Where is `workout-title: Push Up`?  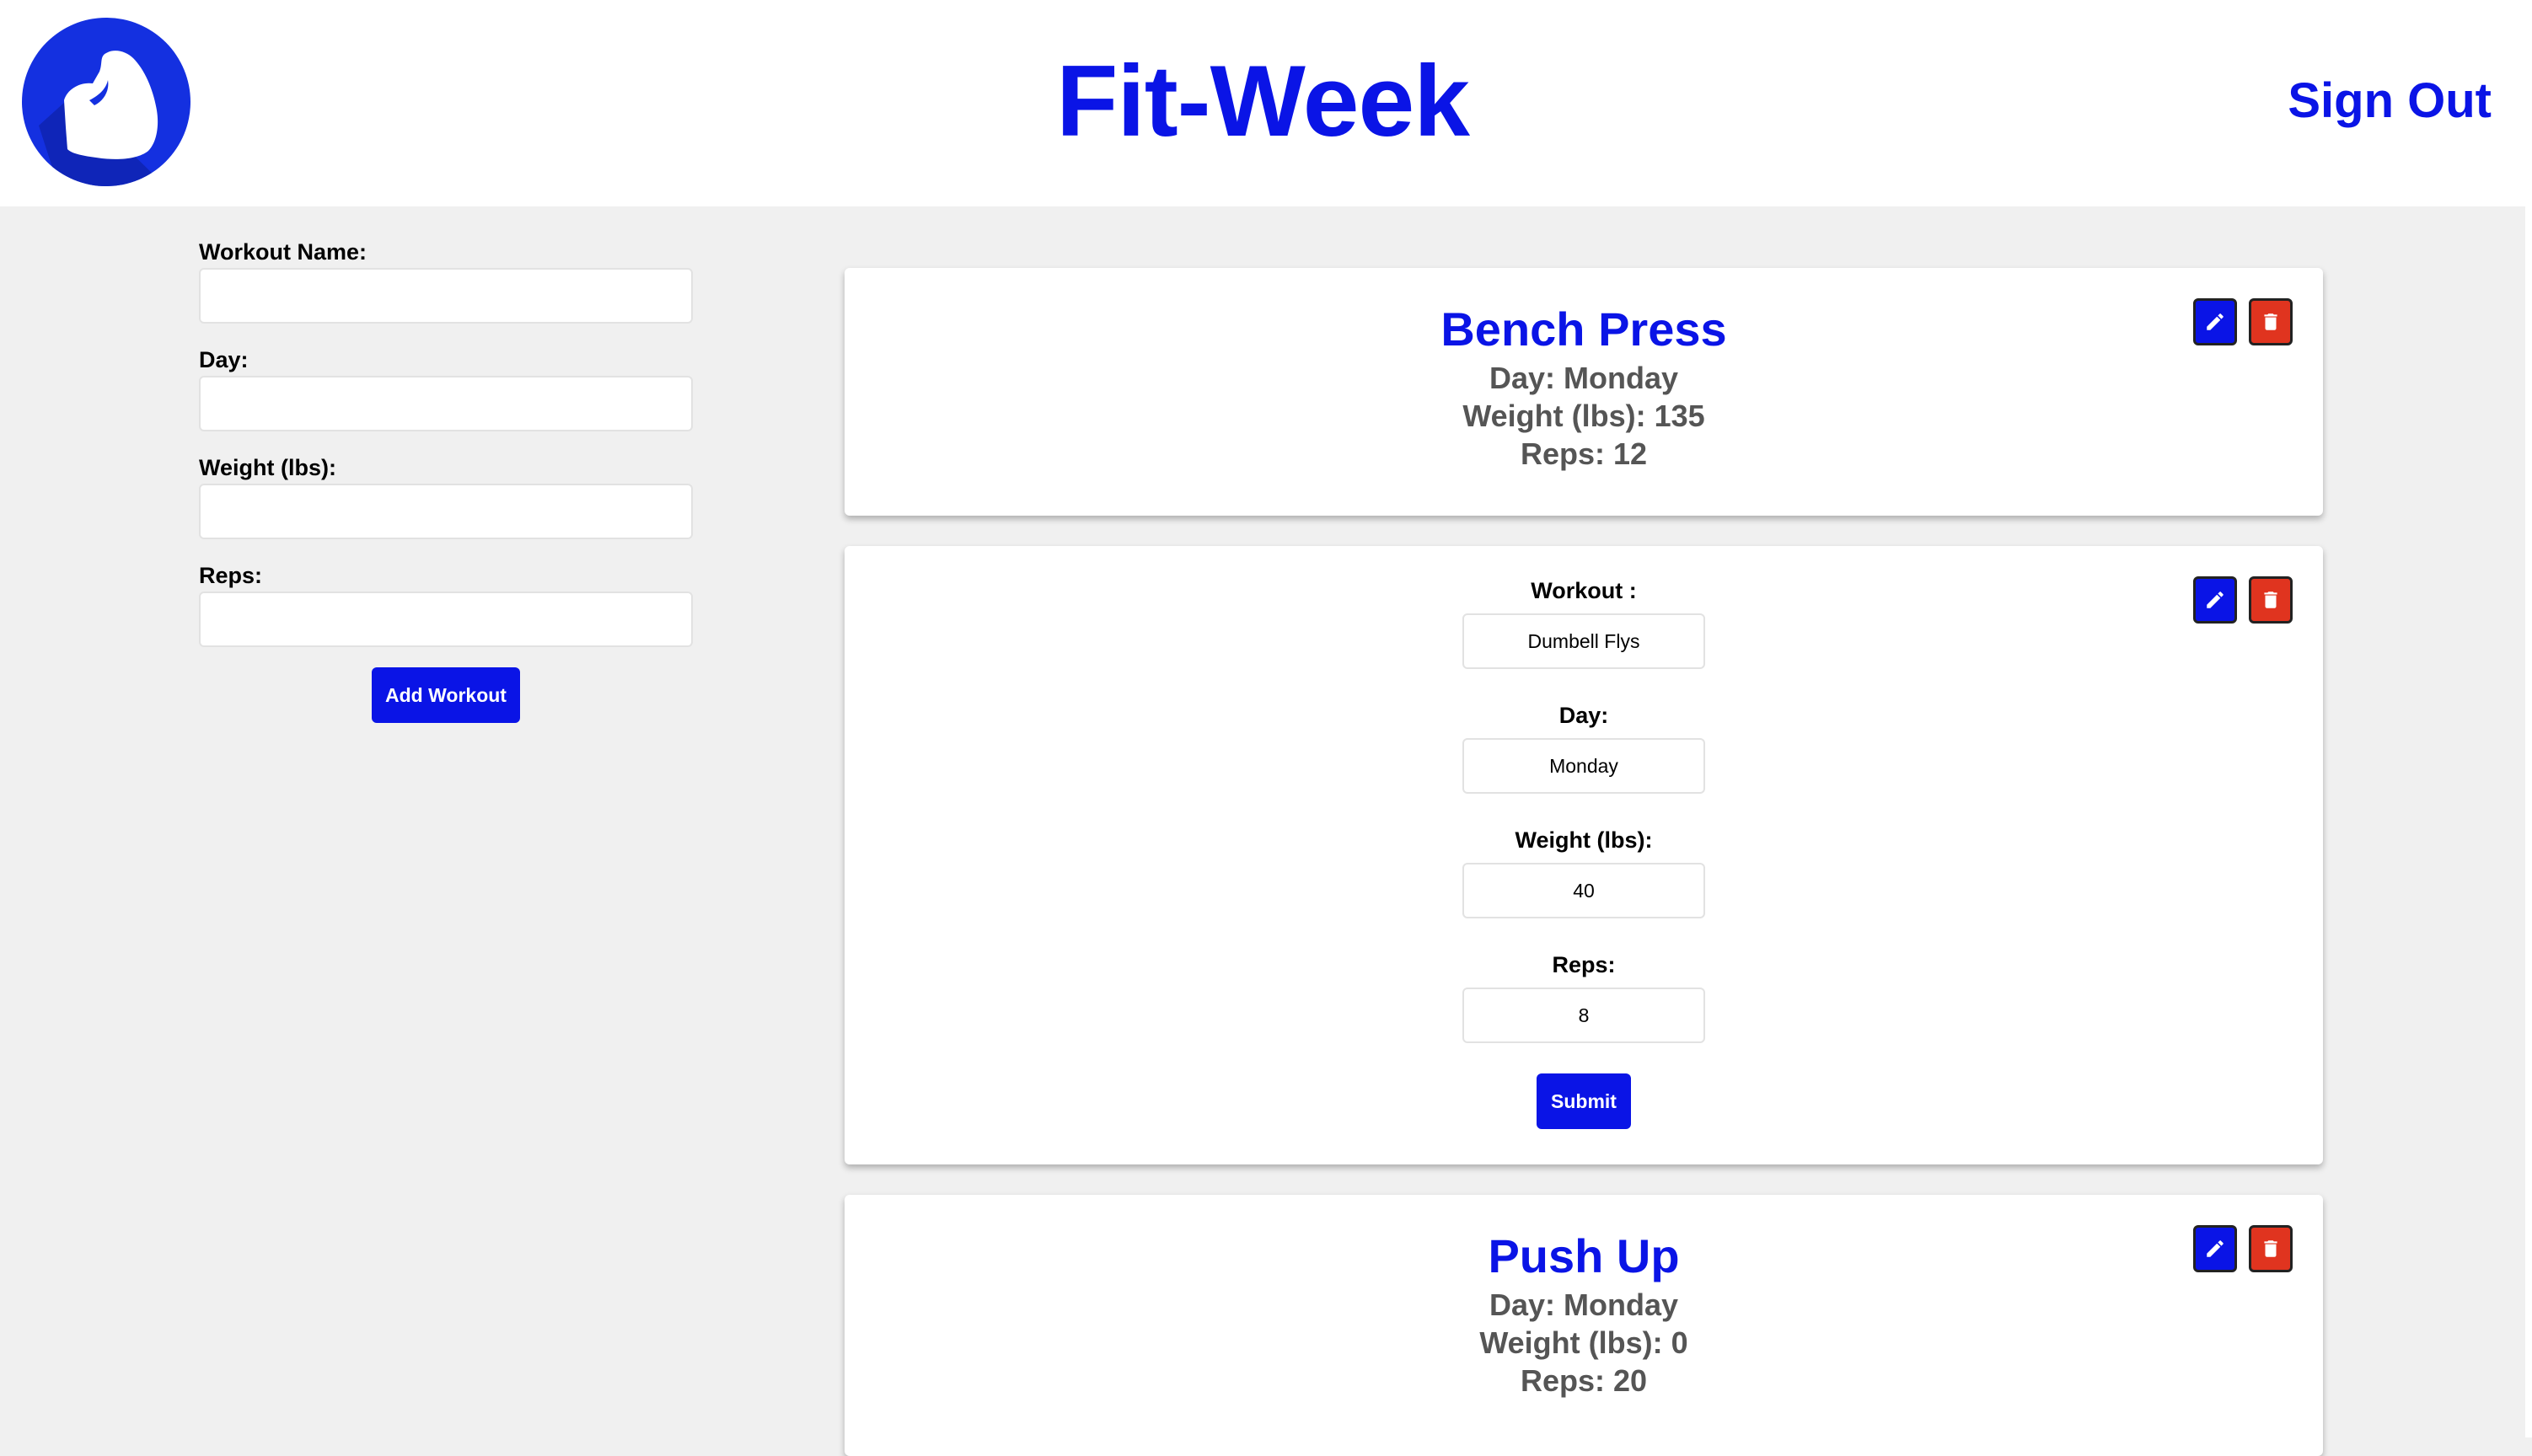 workout-title: Push Up is located at coordinates (1584, 1255).